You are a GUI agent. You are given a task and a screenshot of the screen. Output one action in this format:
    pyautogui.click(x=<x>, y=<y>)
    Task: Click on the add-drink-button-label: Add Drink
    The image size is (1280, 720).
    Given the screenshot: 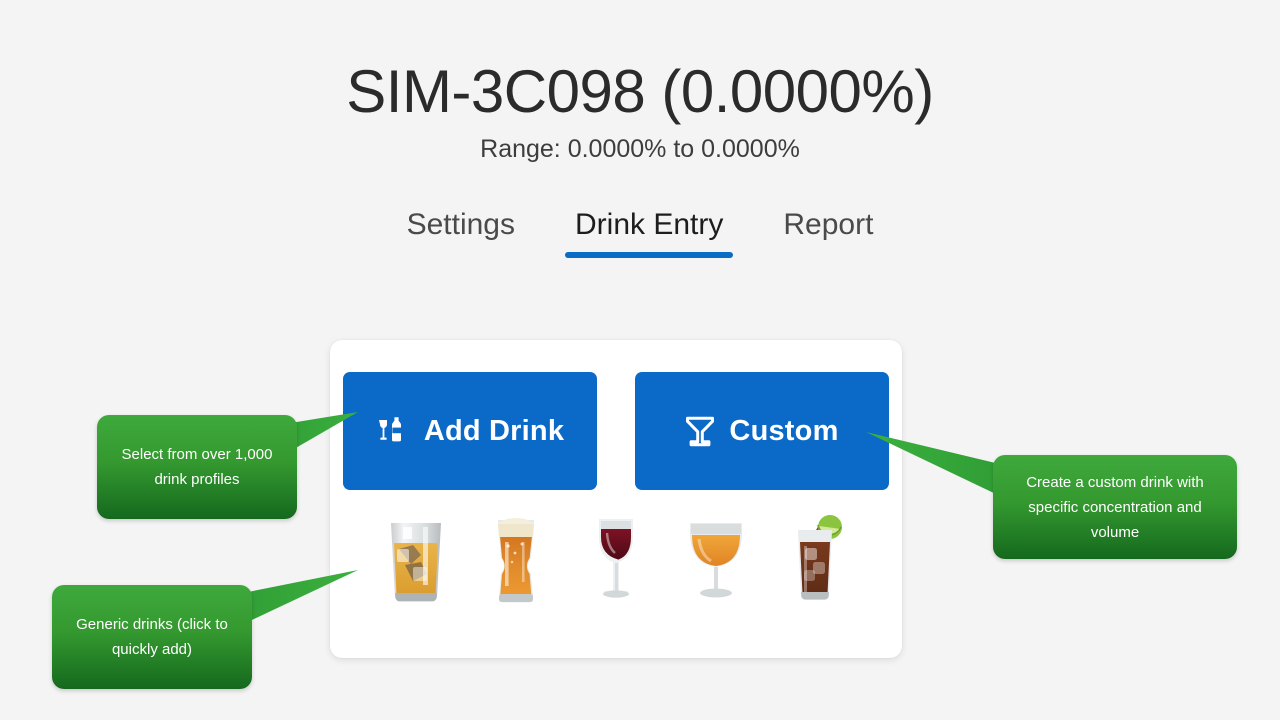 What is the action you would take?
    pyautogui.click(x=494, y=430)
    